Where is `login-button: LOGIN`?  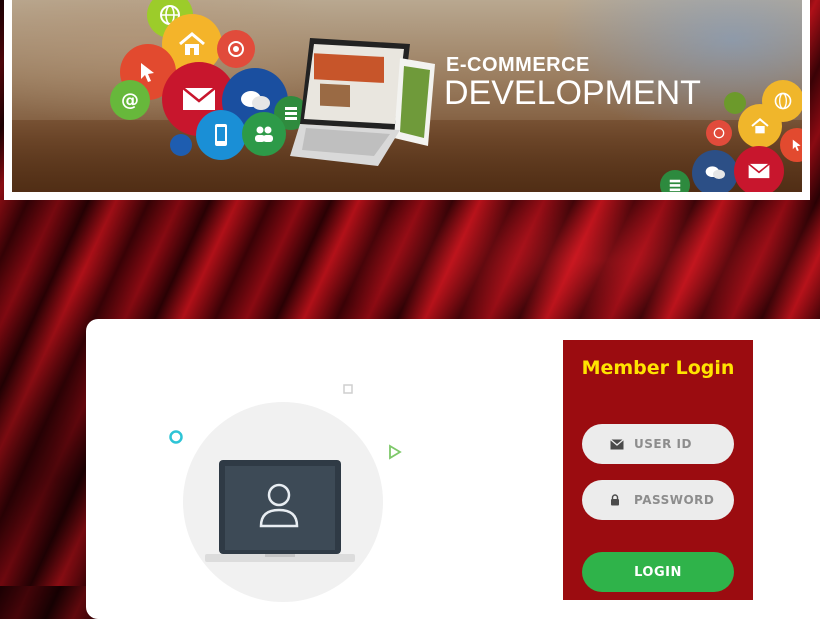
login-button: LOGIN is located at coordinates (658, 572).